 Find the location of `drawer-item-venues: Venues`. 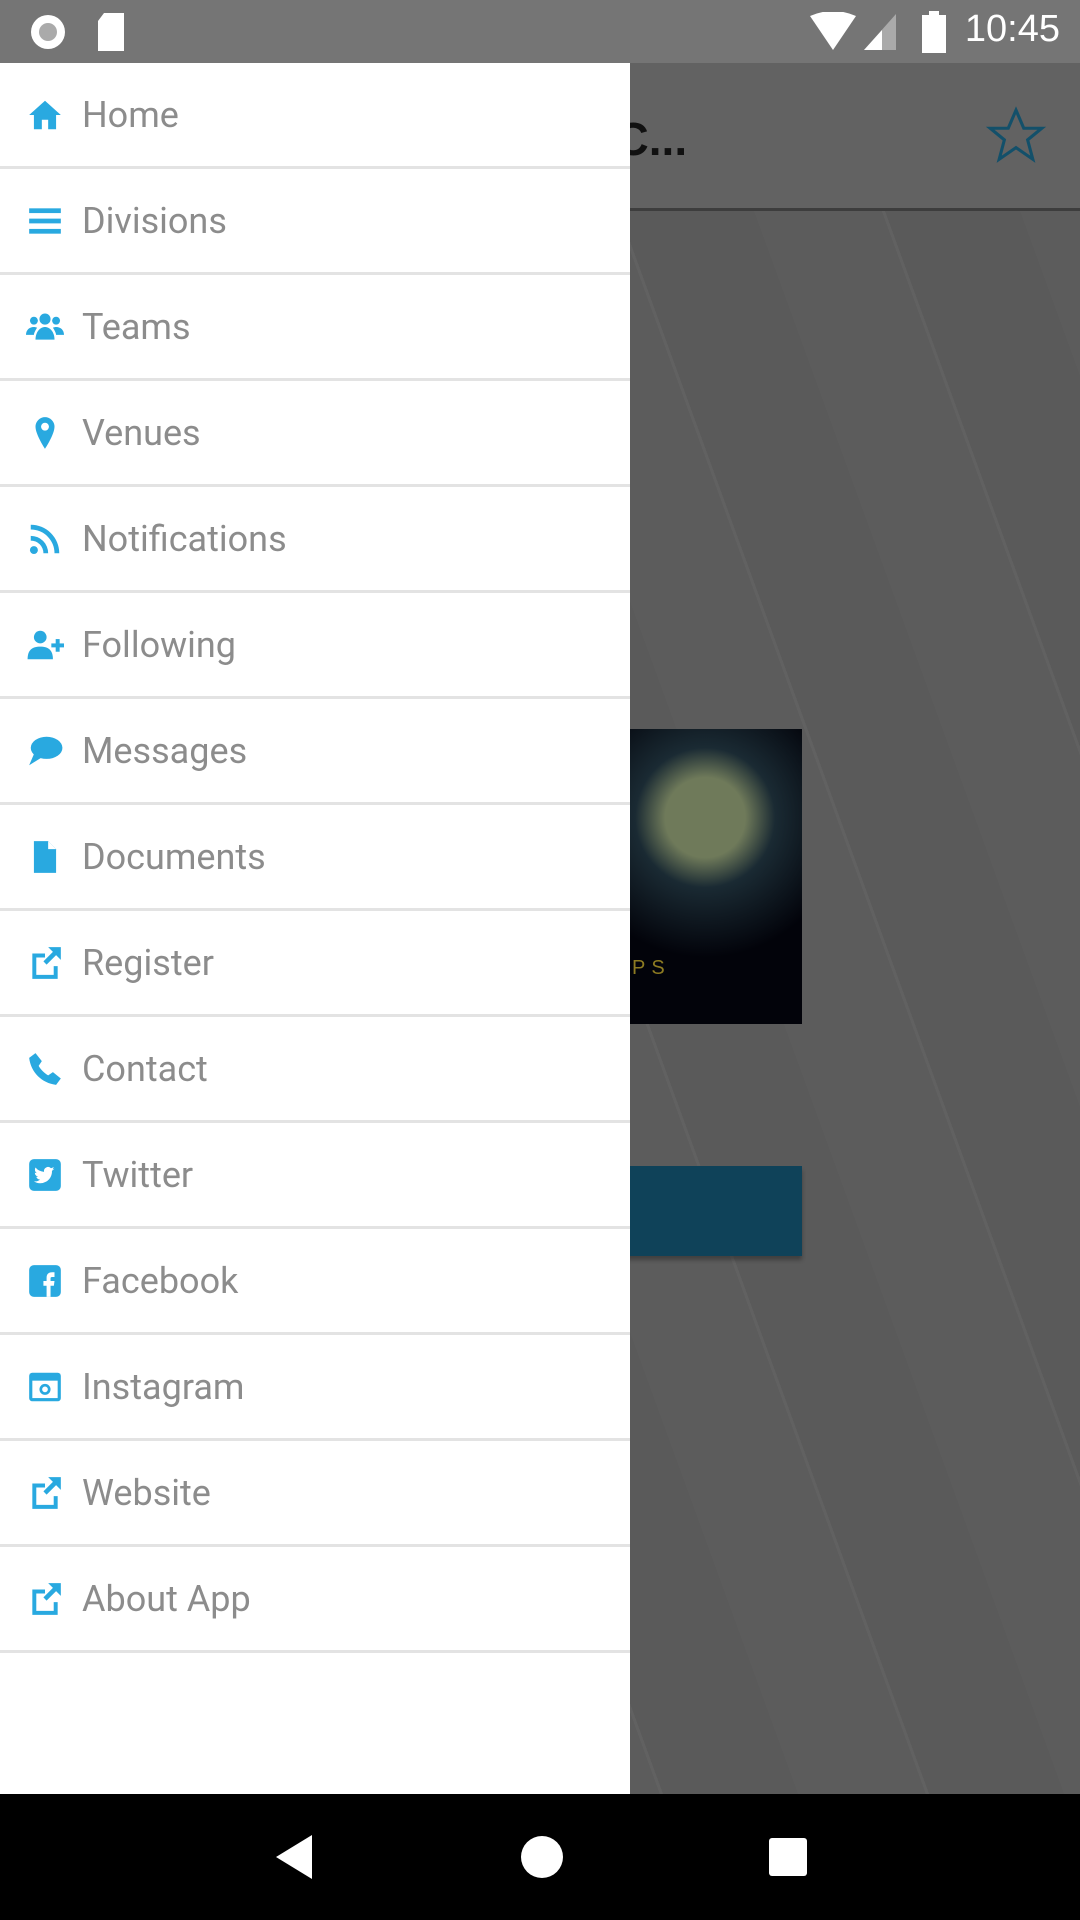

drawer-item-venues: Venues is located at coordinates (315, 434).